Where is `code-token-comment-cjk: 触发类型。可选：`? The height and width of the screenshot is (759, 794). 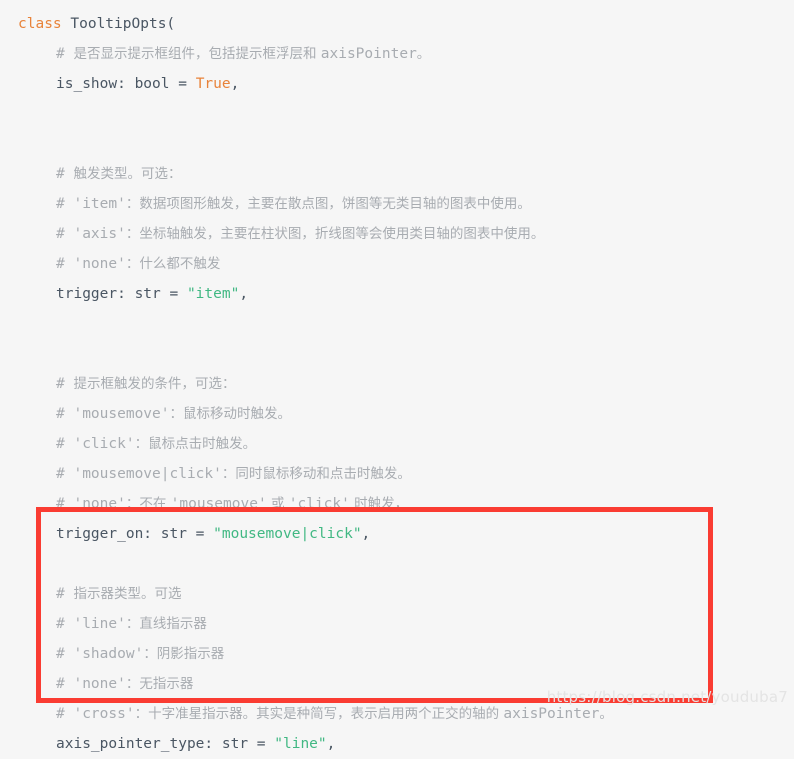
code-token-comment-cjk: 触发类型。可选： is located at coordinates (127, 174).